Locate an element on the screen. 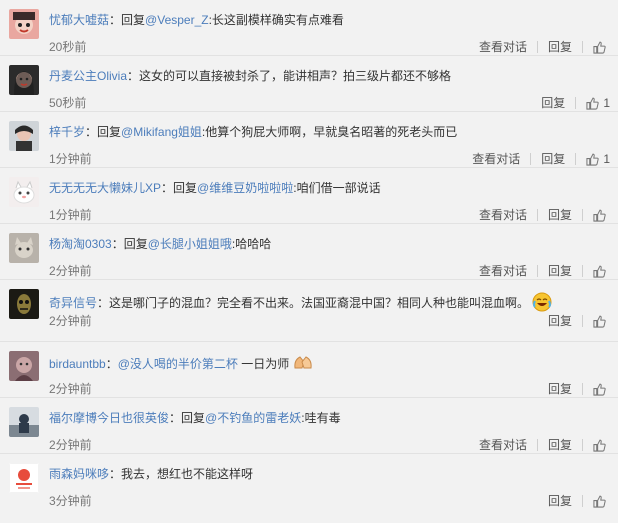 Image resolution: width=618 pixels, height=523 pixels. username-link: 梓千岁 is located at coordinates (67, 132).